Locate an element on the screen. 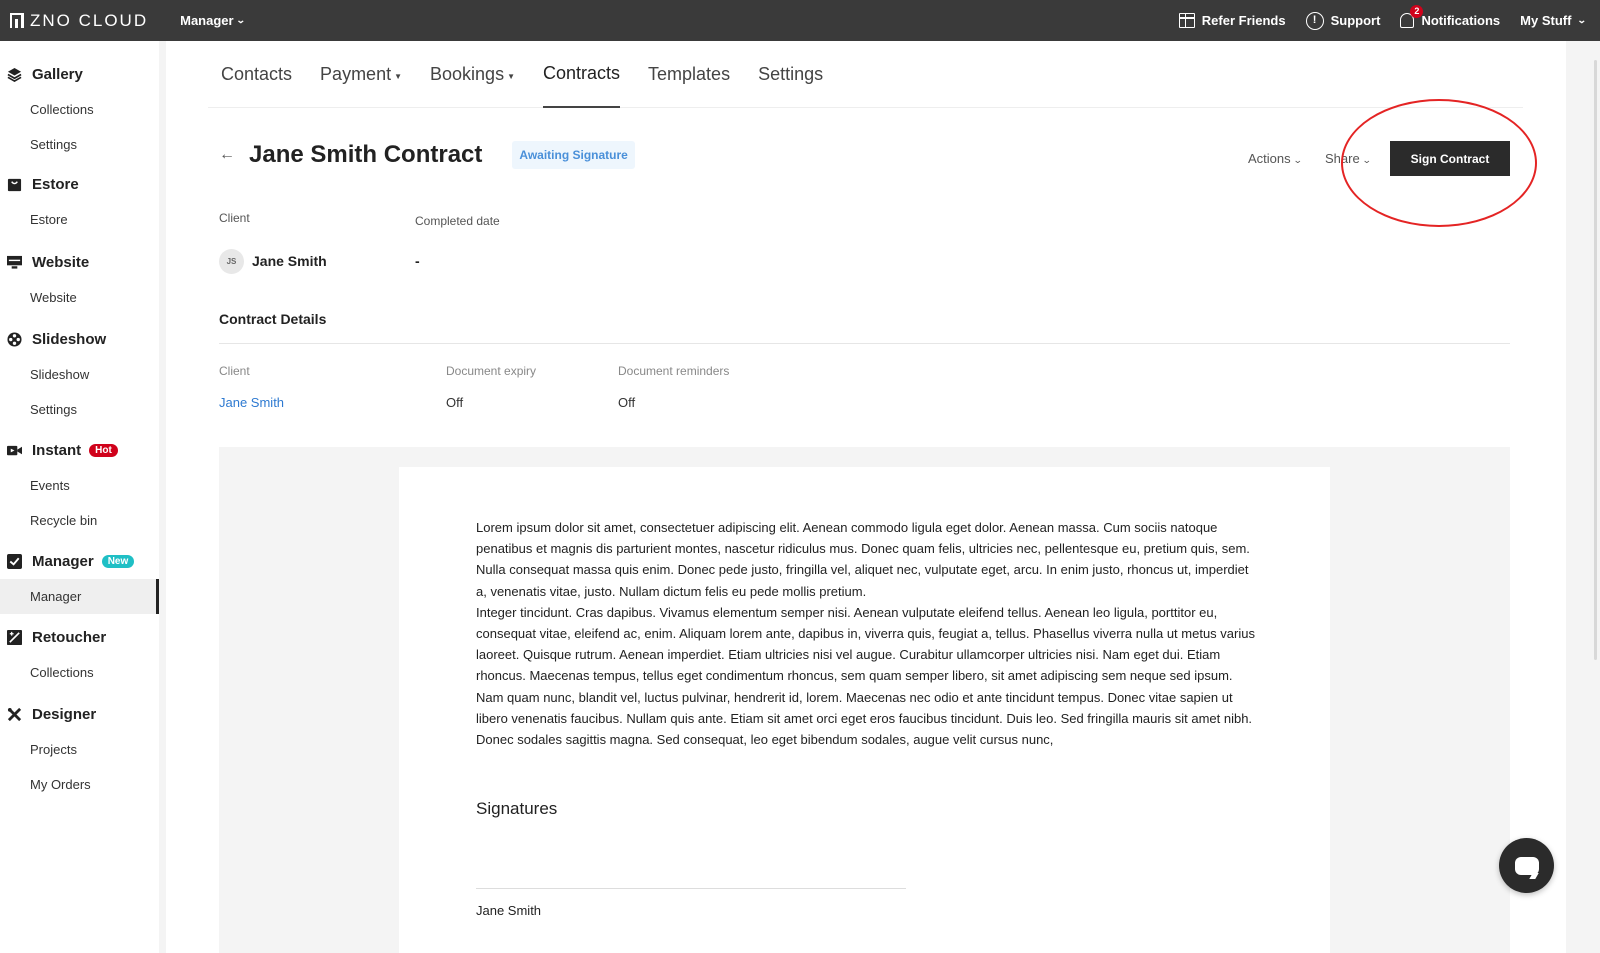 This screenshot has height=953, width=1600. tab-payment: Payment ▼ is located at coordinates (361, 74).